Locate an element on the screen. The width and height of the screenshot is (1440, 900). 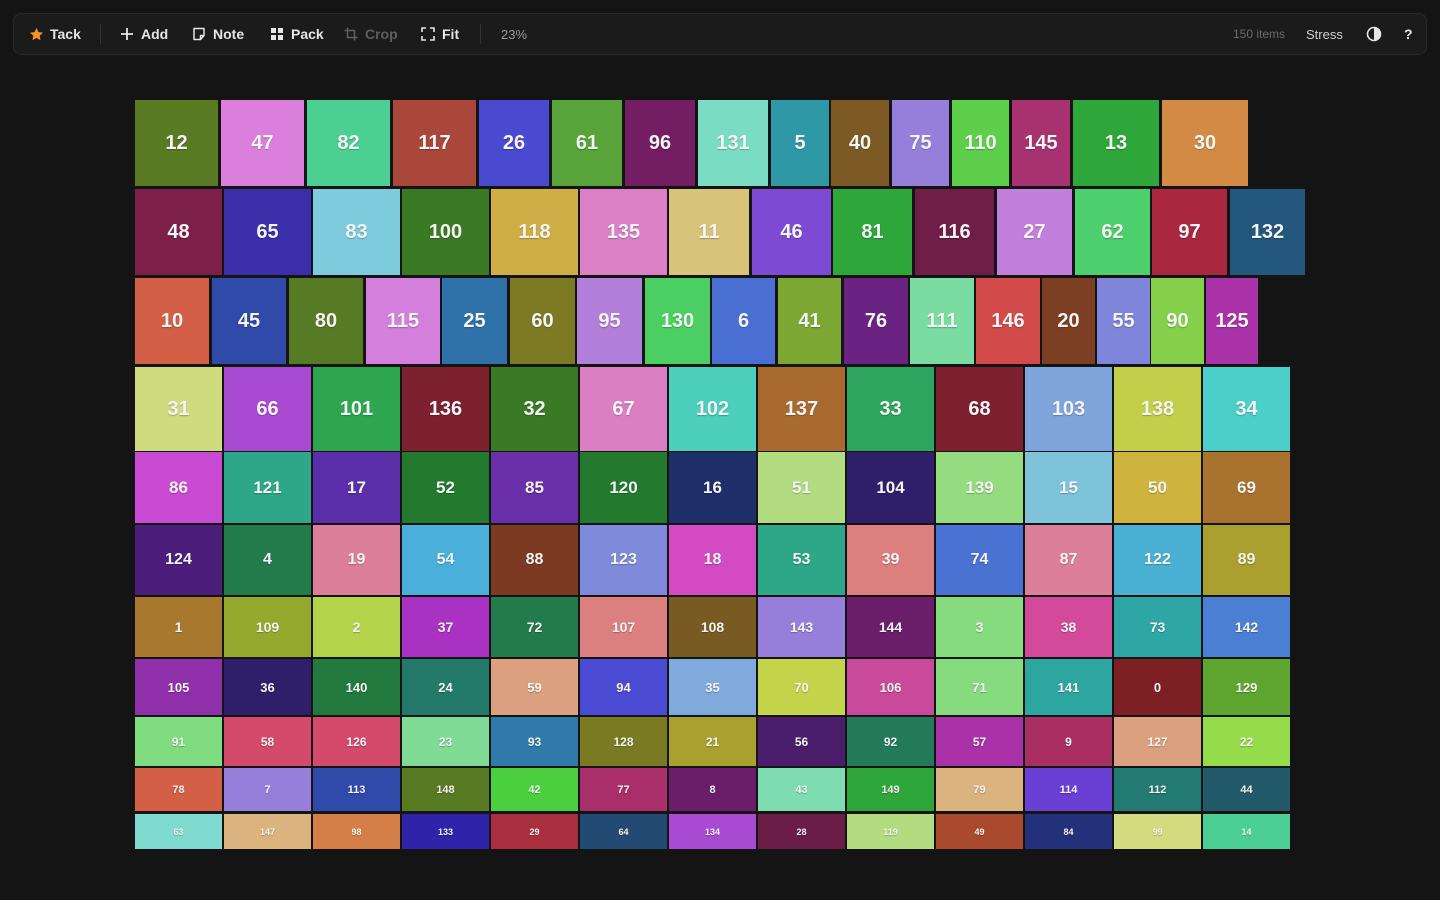
canvas-item: 5 is located at coordinates (800, 143).